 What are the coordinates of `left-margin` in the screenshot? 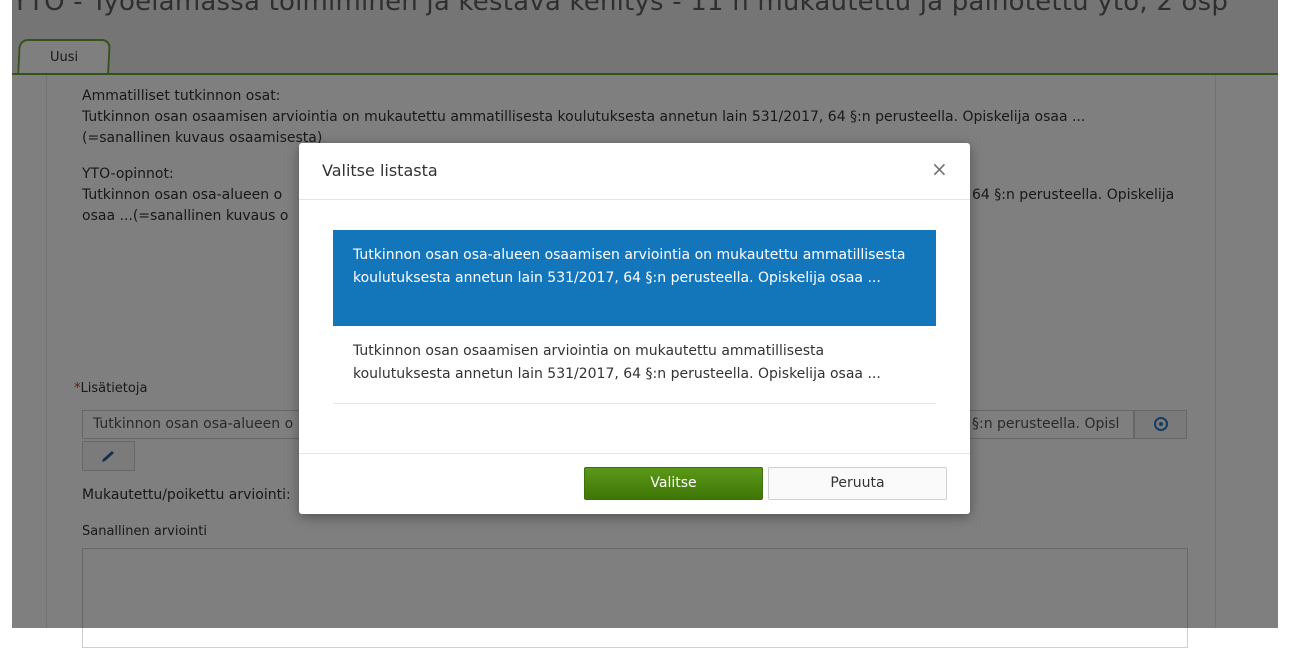 It's located at (6, 314).